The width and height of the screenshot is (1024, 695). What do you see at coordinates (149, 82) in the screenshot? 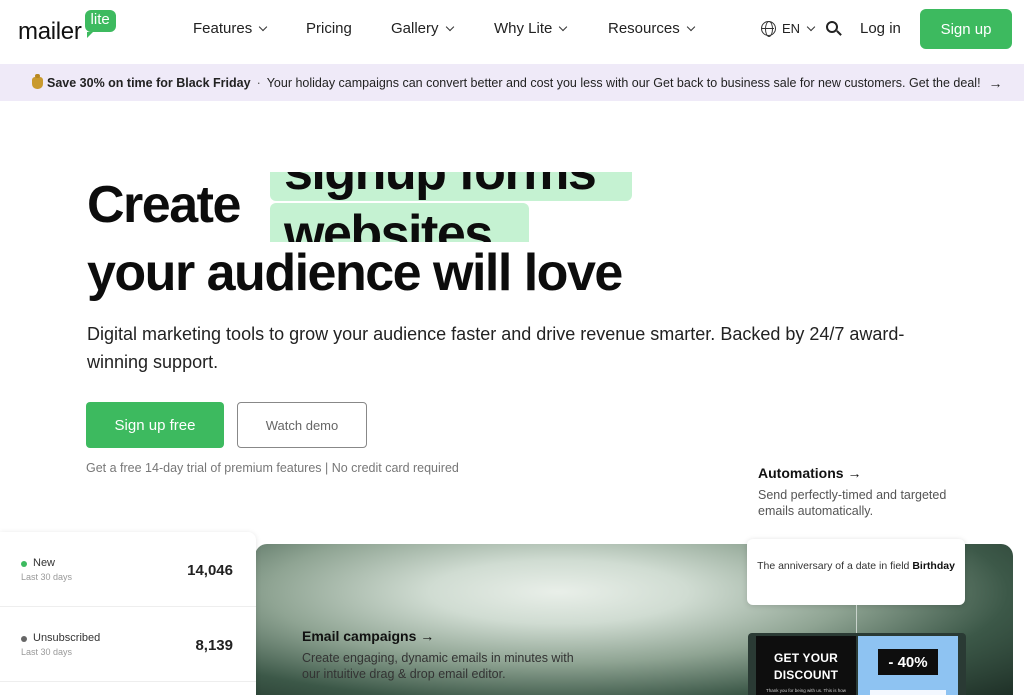
I see `promo-highlight: Save 30% on time for Black Friday` at bounding box center [149, 82].